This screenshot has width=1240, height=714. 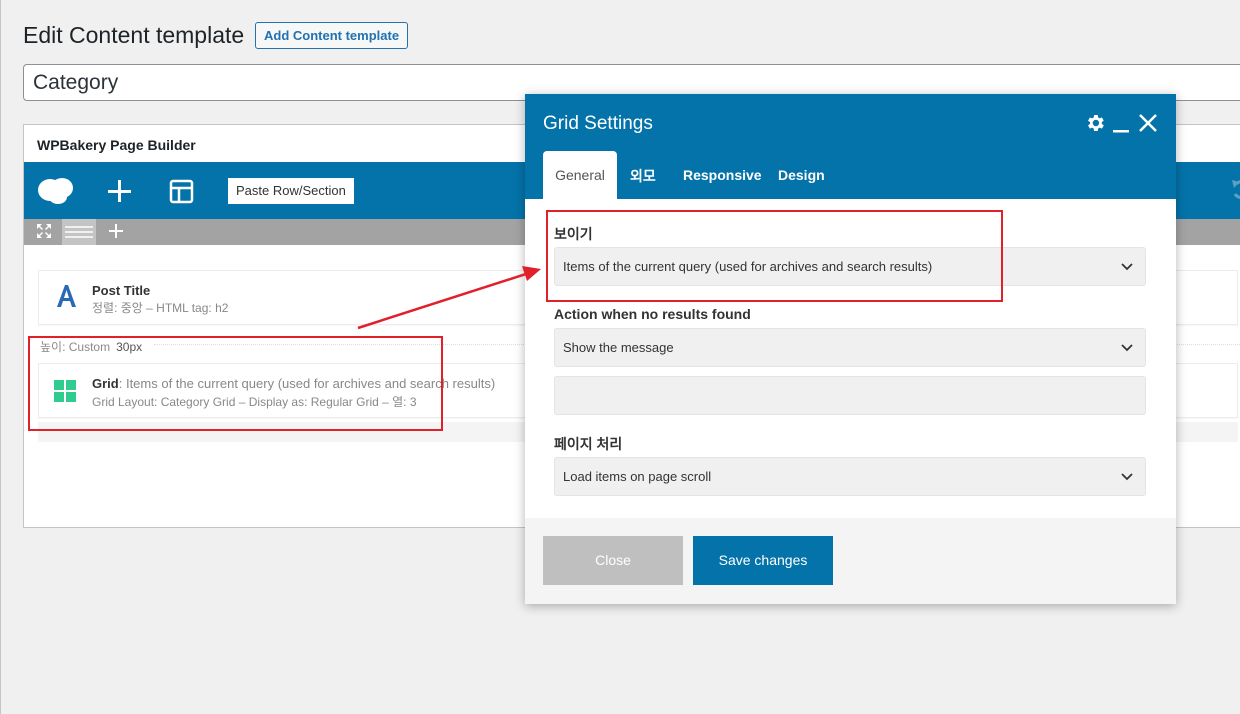 I want to click on annotation-arrow, so click(x=449, y=298).